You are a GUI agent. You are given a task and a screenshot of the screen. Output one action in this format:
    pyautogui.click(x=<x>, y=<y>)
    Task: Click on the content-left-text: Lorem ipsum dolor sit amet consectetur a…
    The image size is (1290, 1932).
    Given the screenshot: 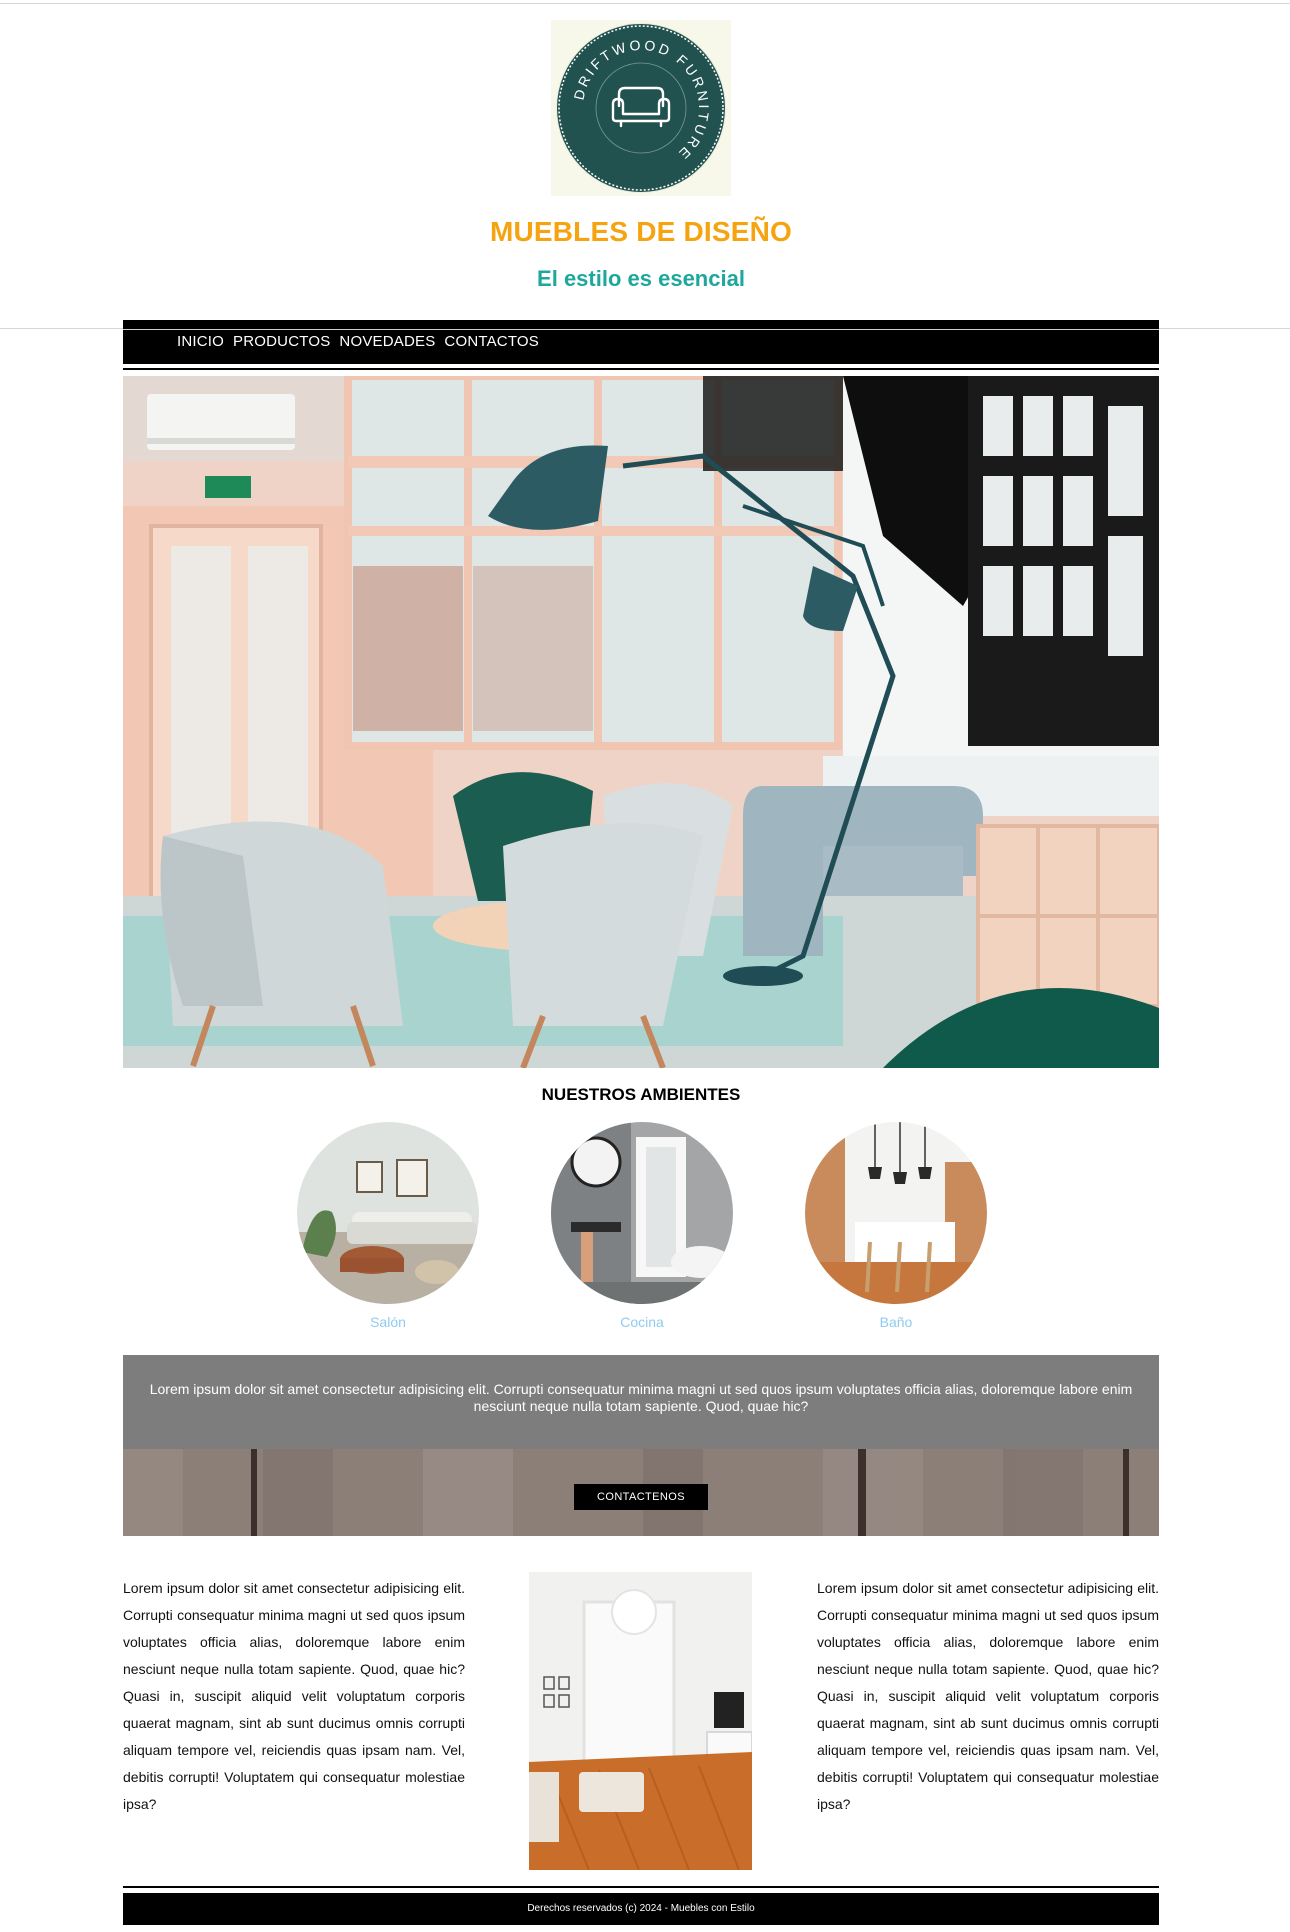 What is the action you would take?
    pyautogui.click(x=294, y=1696)
    